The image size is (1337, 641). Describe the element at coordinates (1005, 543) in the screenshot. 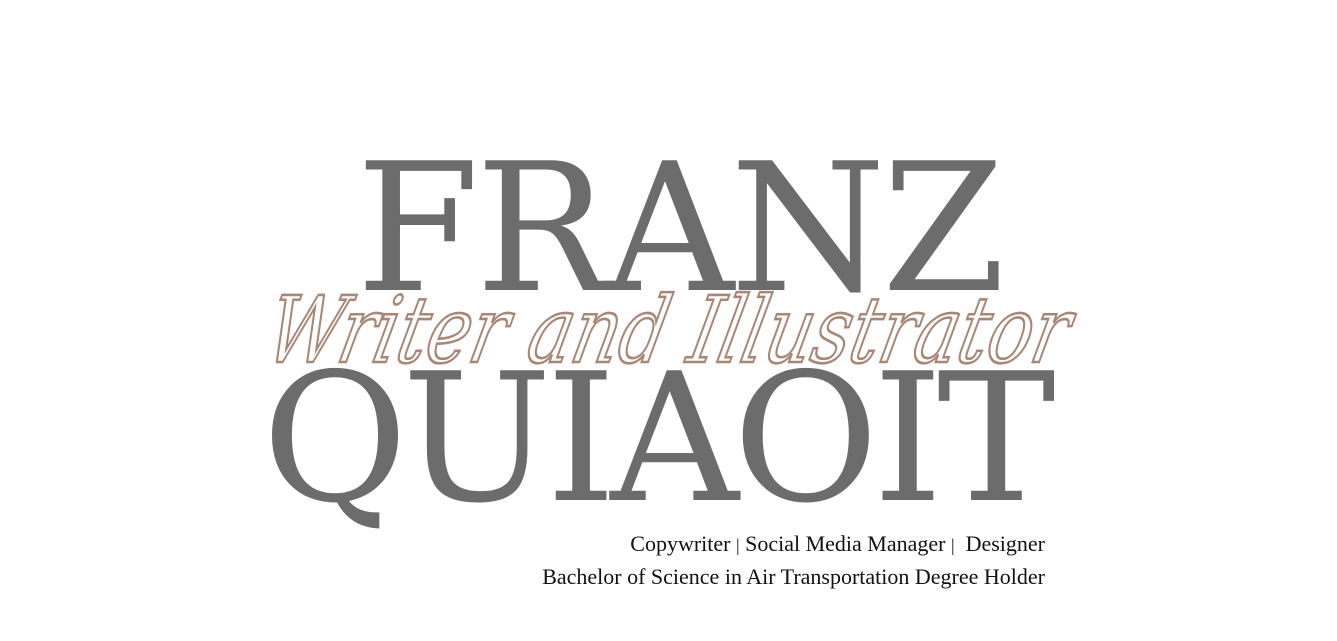

I see `role-designer: Designer` at that location.